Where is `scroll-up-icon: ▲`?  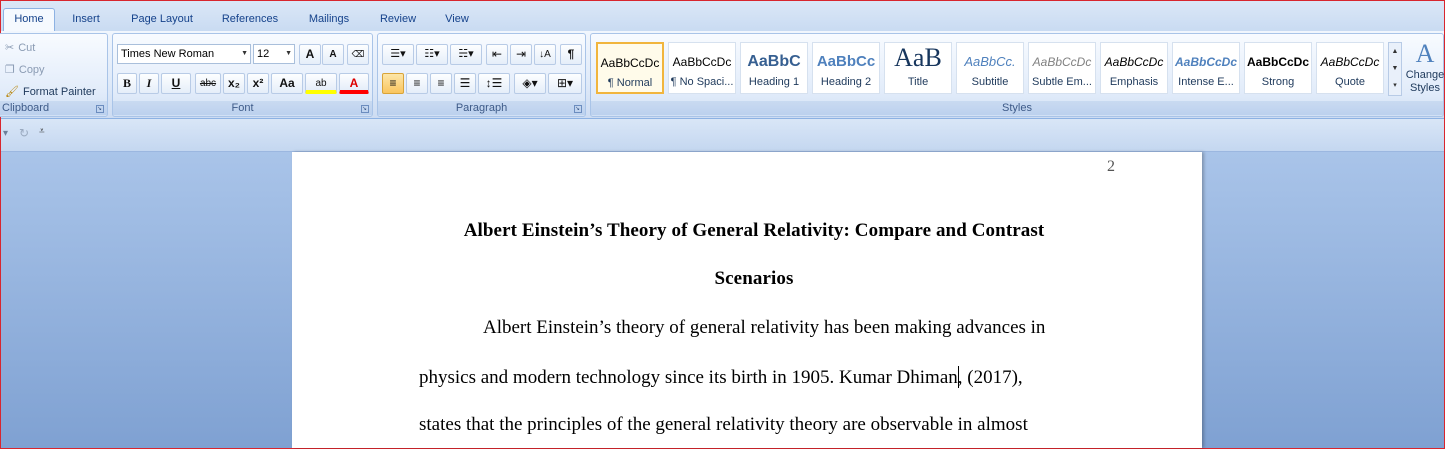 scroll-up-icon: ▲ is located at coordinates (1395, 51).